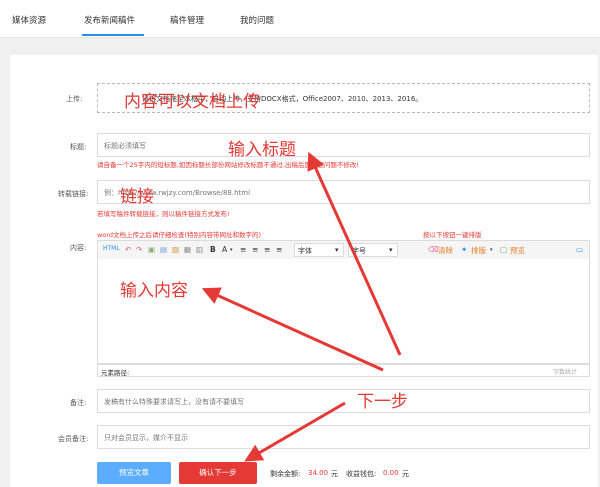 This screenshot has width=600, height=487. What do you see at coordinates (579, 249) in the screenshot?
I see `fullscreen-icon: ▭` at bounding box center [579, 249].